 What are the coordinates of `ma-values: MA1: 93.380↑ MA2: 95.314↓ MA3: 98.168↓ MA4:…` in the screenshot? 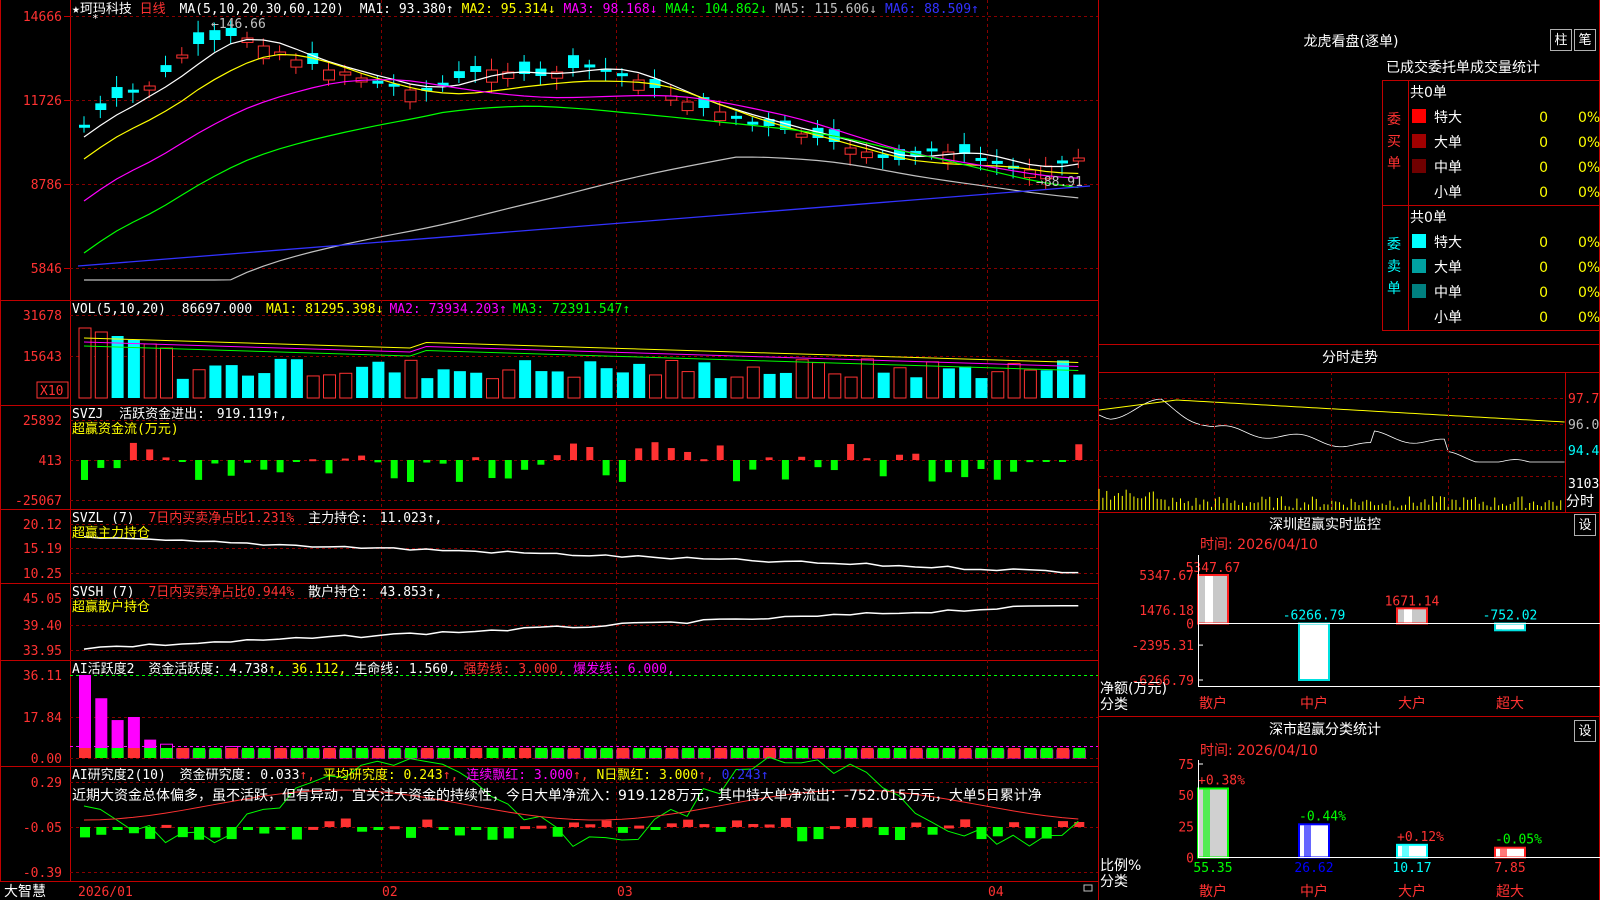 It's located at (669, 9).